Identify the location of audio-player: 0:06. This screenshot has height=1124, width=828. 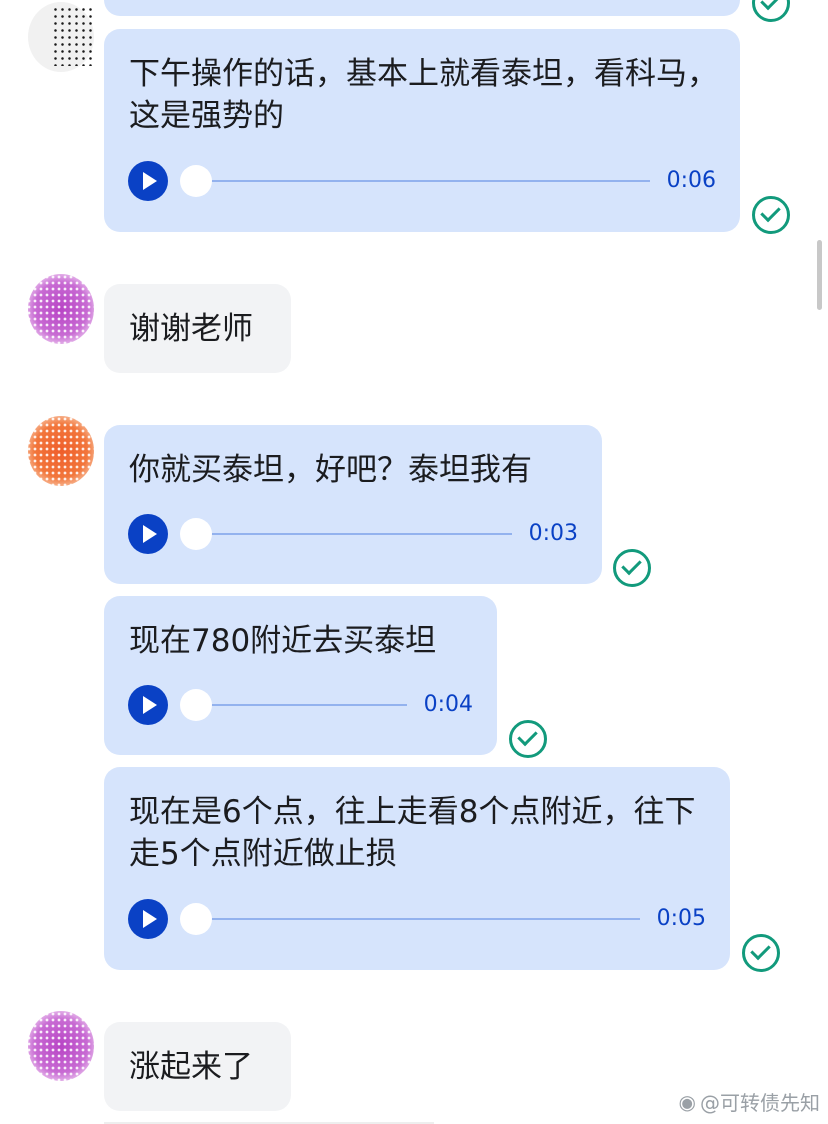
(422, 181).